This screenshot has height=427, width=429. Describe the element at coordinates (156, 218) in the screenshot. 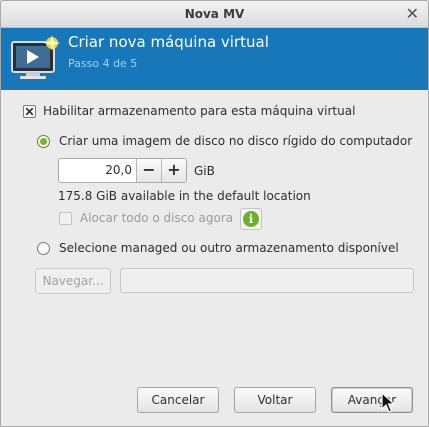

I see `allocate-disk-label: Alocar todo o disco agora` at that location.